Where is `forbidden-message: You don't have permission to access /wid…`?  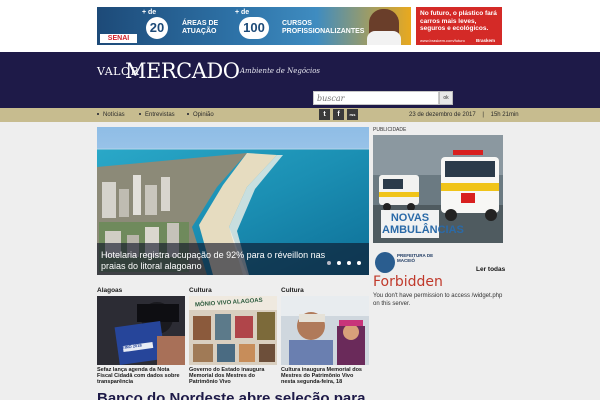 forbidden-message: You don't have permission to access /wid… is located at coordinates (438, 300).